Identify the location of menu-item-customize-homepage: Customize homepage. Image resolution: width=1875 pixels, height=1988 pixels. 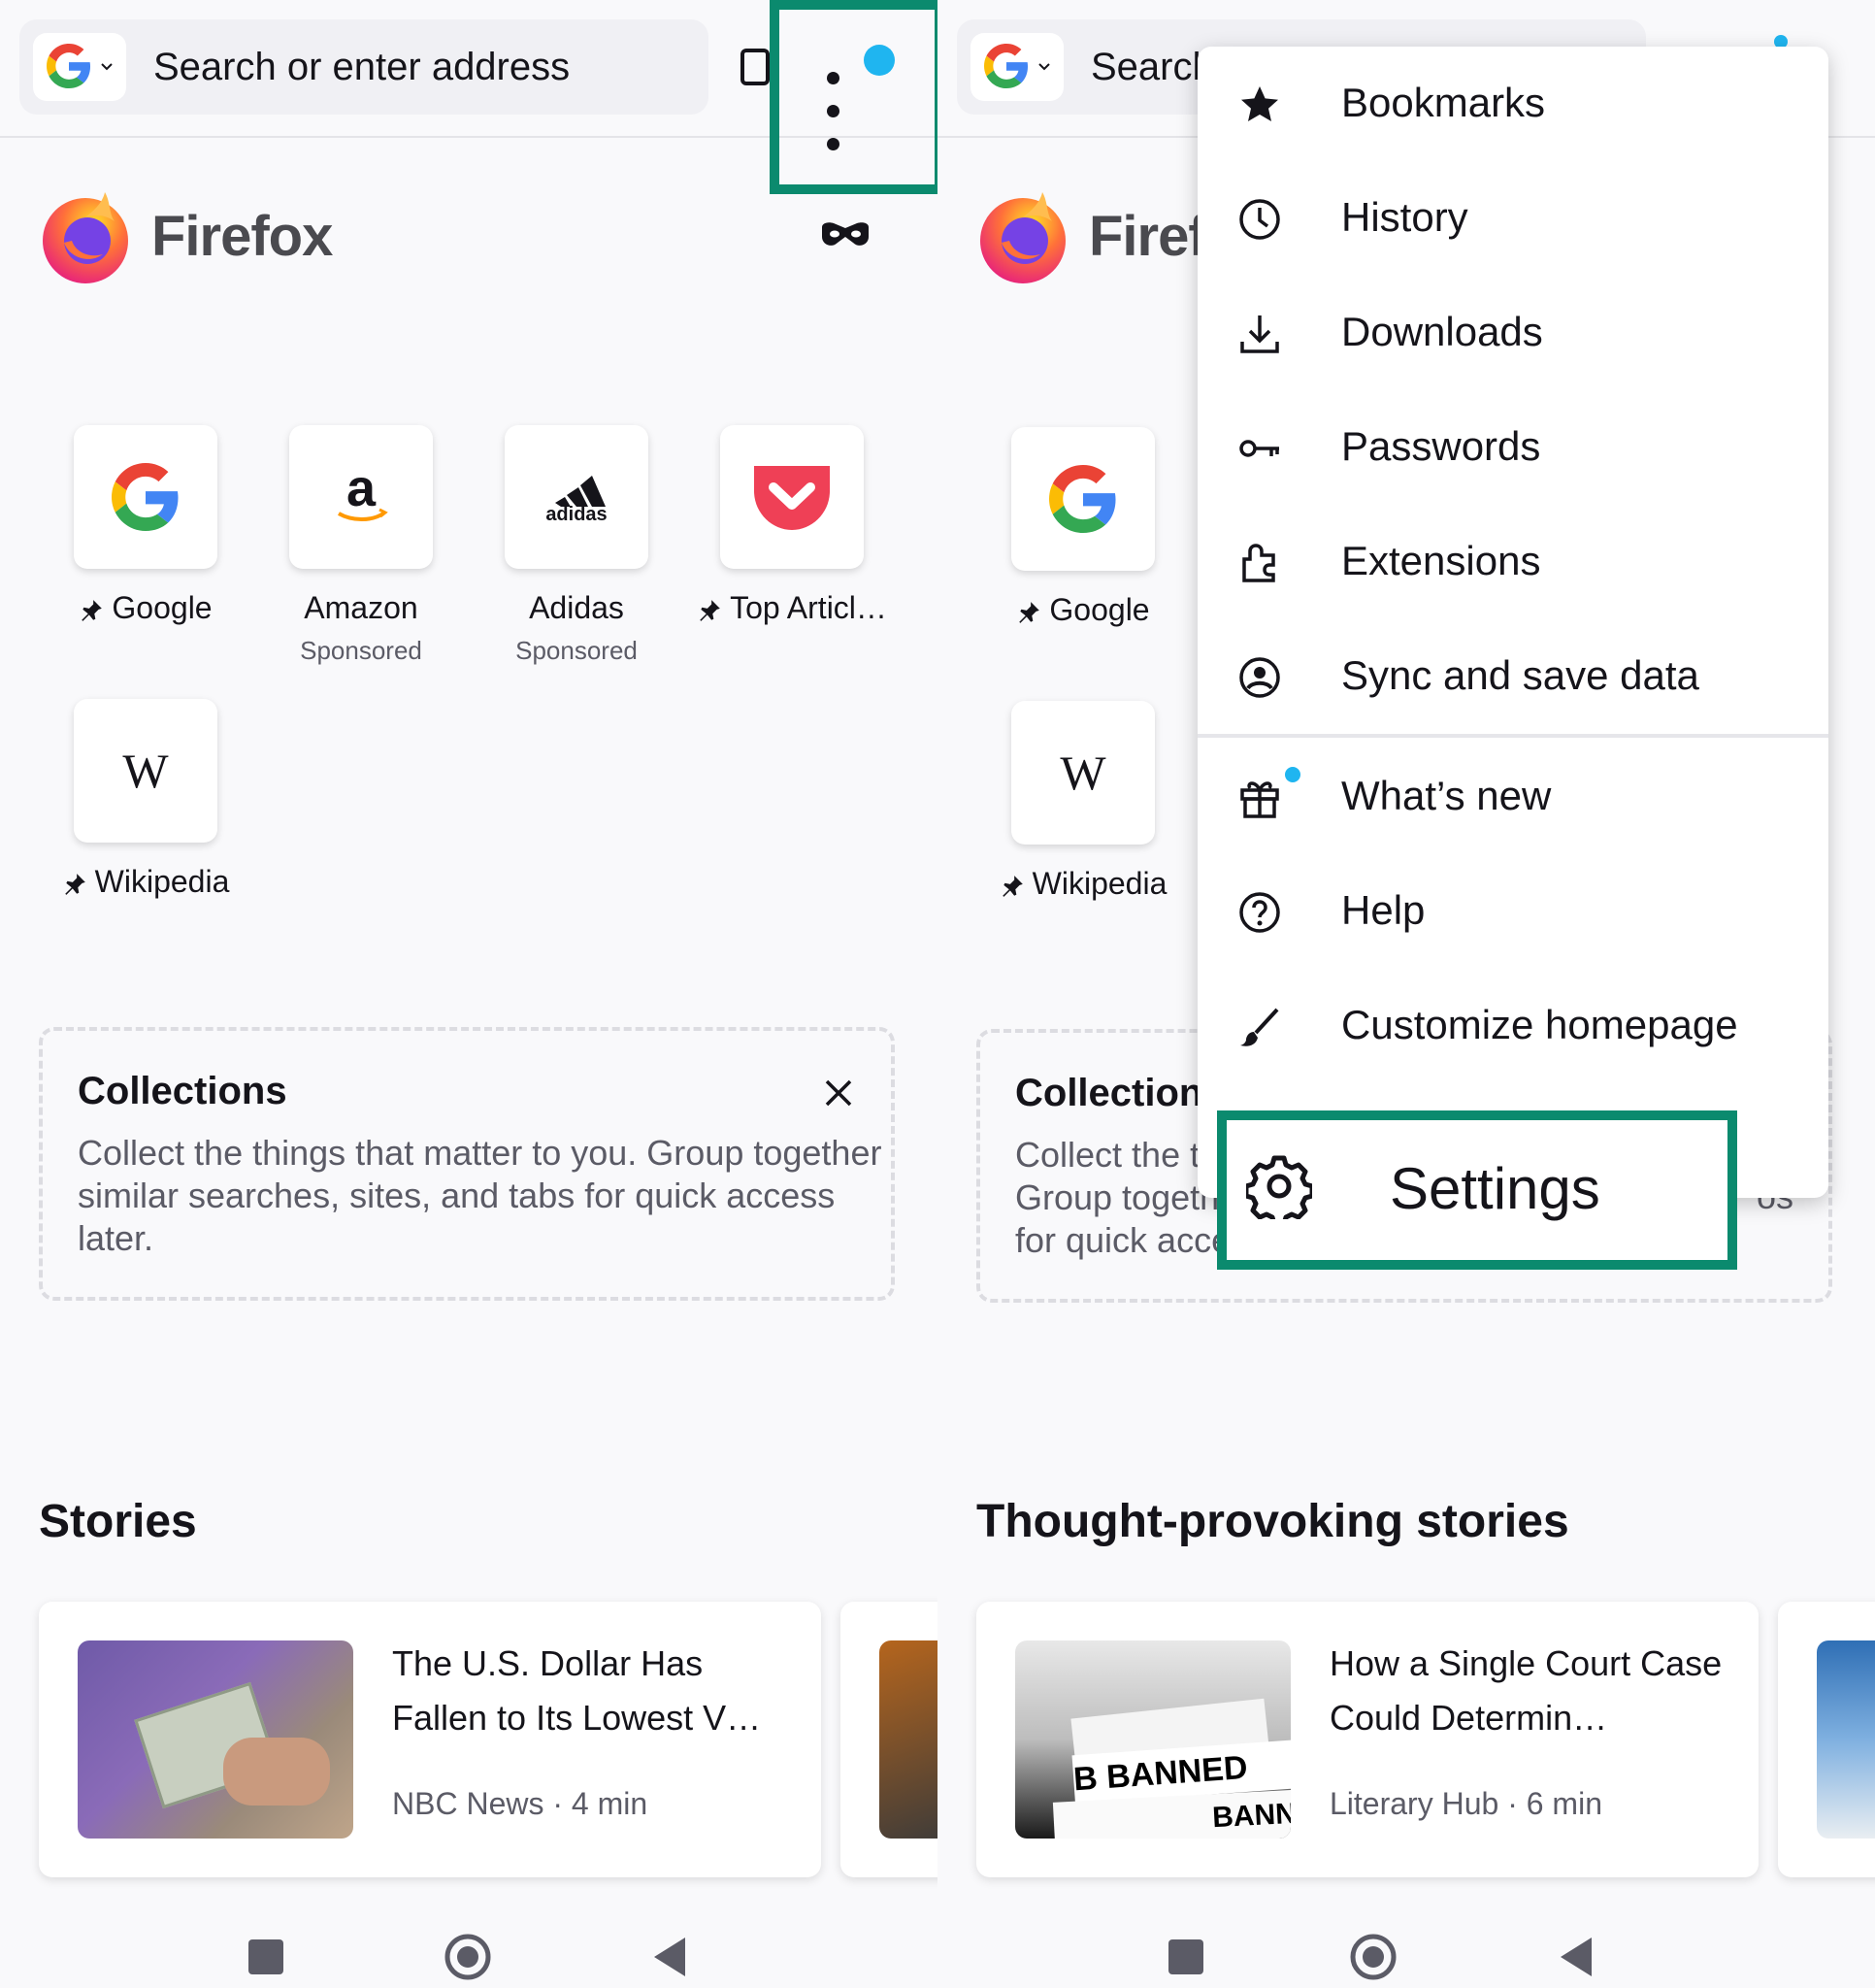
(1513, 1027).